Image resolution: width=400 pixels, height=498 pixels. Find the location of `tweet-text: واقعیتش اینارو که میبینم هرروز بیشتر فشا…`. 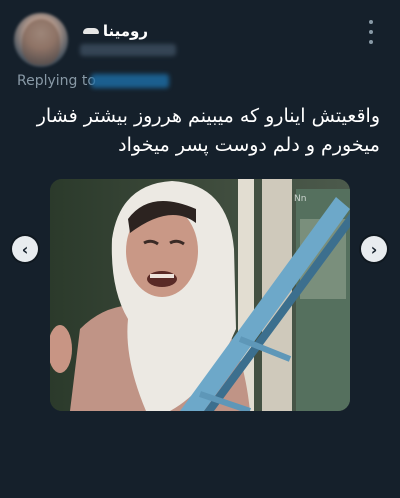

tweet-text: واقعیتش اینارو که میبینم هرروز بیشتر فشا… is located at coordinates (208, 130).